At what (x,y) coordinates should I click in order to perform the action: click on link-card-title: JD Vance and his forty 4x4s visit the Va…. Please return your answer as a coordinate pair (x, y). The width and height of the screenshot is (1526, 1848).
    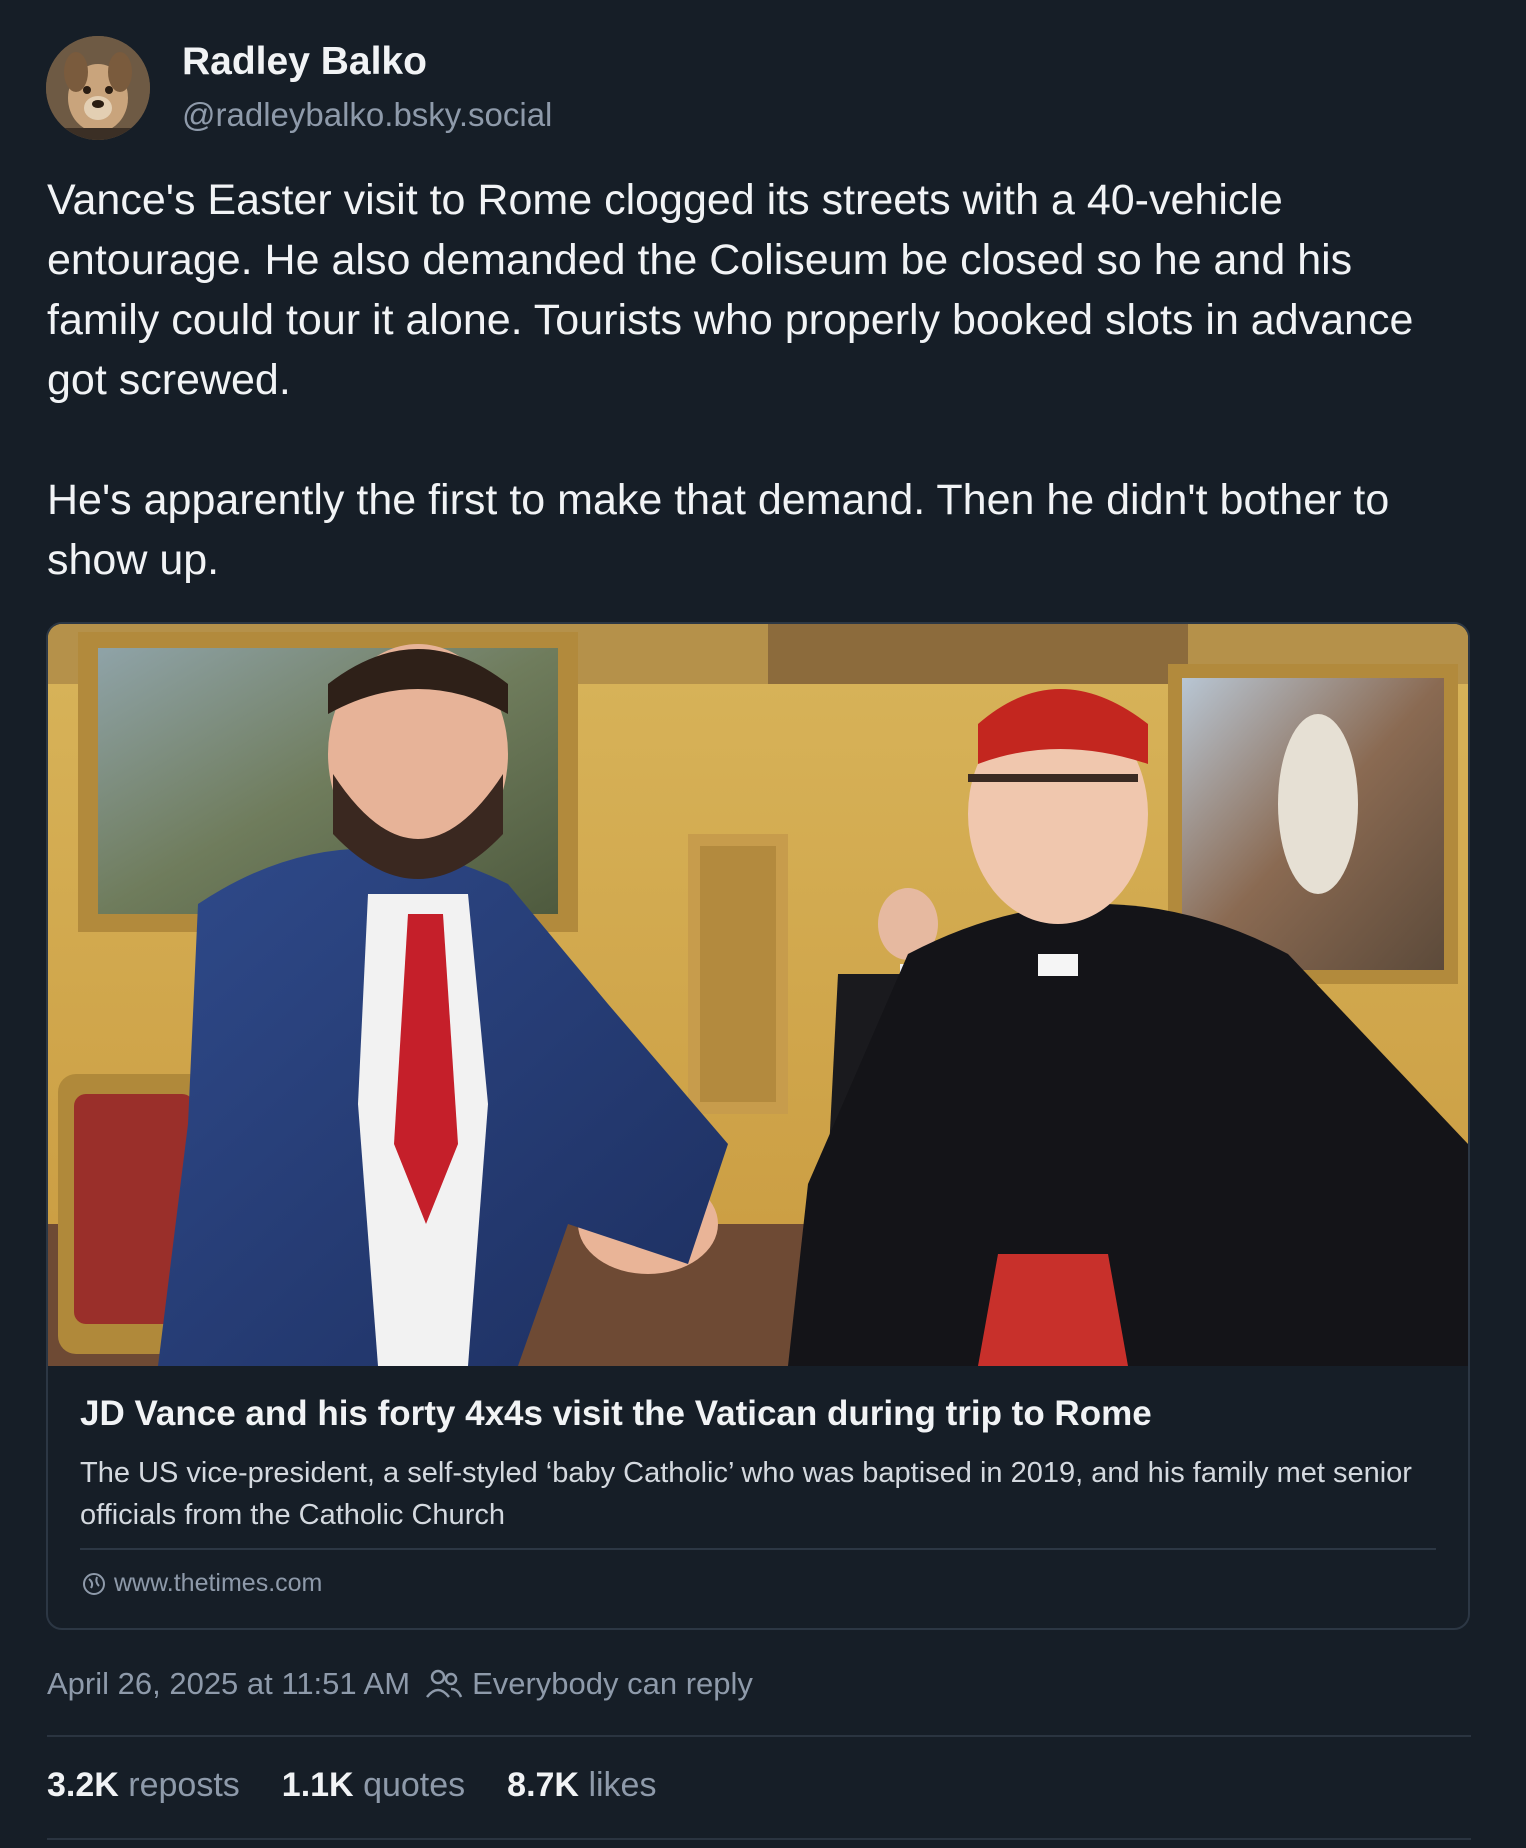
    Looking at the image, I should click on (616, 1413).